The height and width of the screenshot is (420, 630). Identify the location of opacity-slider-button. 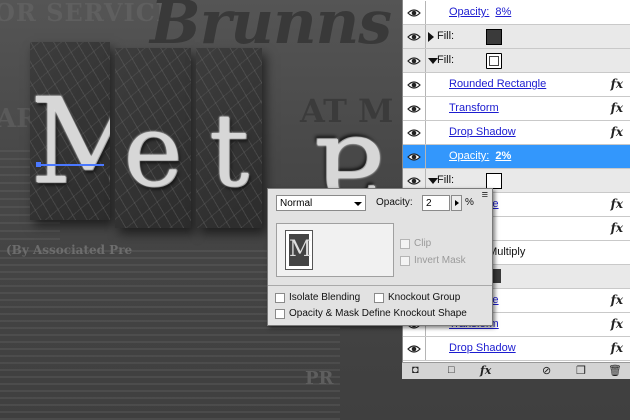
(456, 203).